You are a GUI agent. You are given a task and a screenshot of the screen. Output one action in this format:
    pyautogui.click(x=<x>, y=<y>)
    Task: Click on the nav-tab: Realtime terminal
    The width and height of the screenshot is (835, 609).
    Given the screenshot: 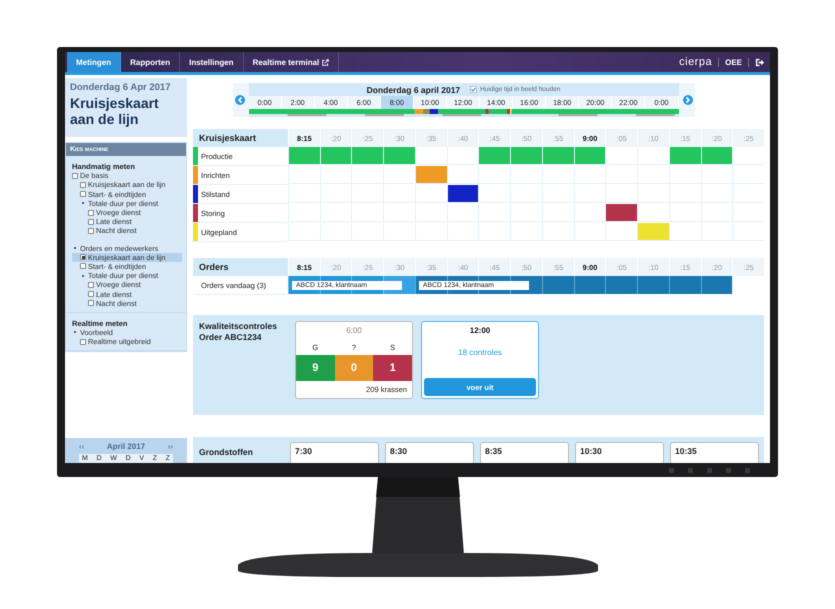 What is the action you would take?
    pyautogui.click(x=292, y=62)
    